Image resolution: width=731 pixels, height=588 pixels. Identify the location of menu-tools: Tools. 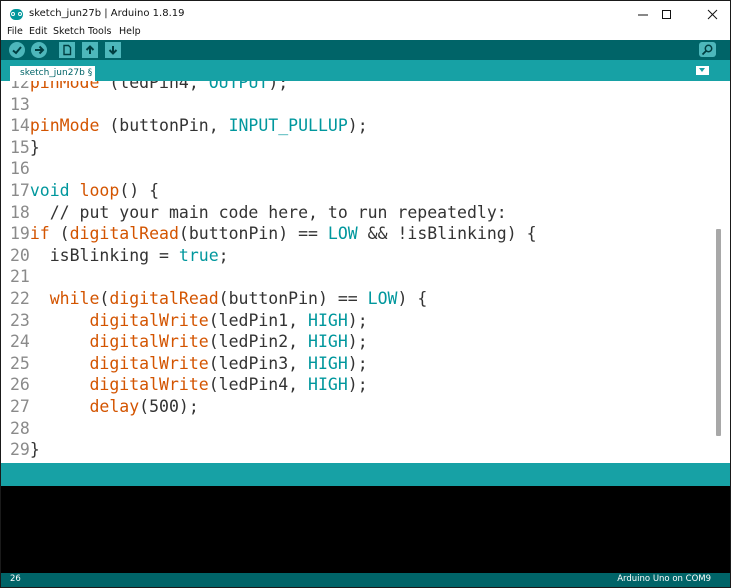
(99, 31).